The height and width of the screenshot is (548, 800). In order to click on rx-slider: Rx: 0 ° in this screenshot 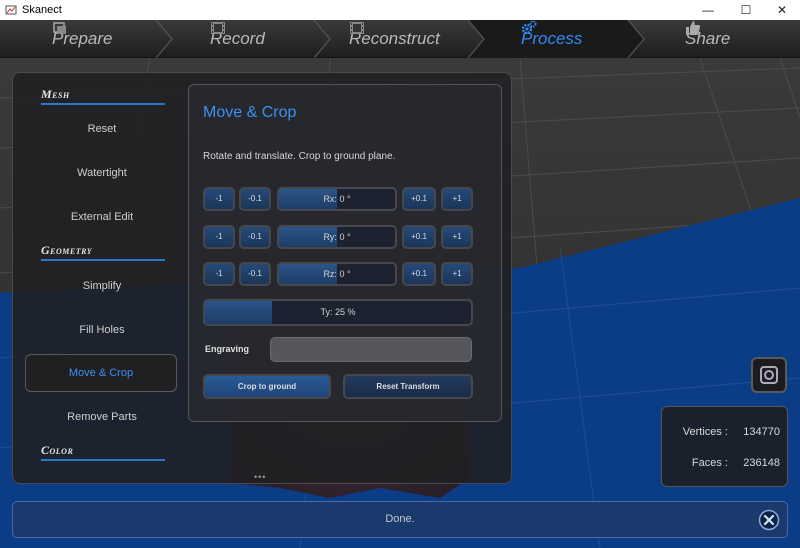, I will do `click(337, 199)`.